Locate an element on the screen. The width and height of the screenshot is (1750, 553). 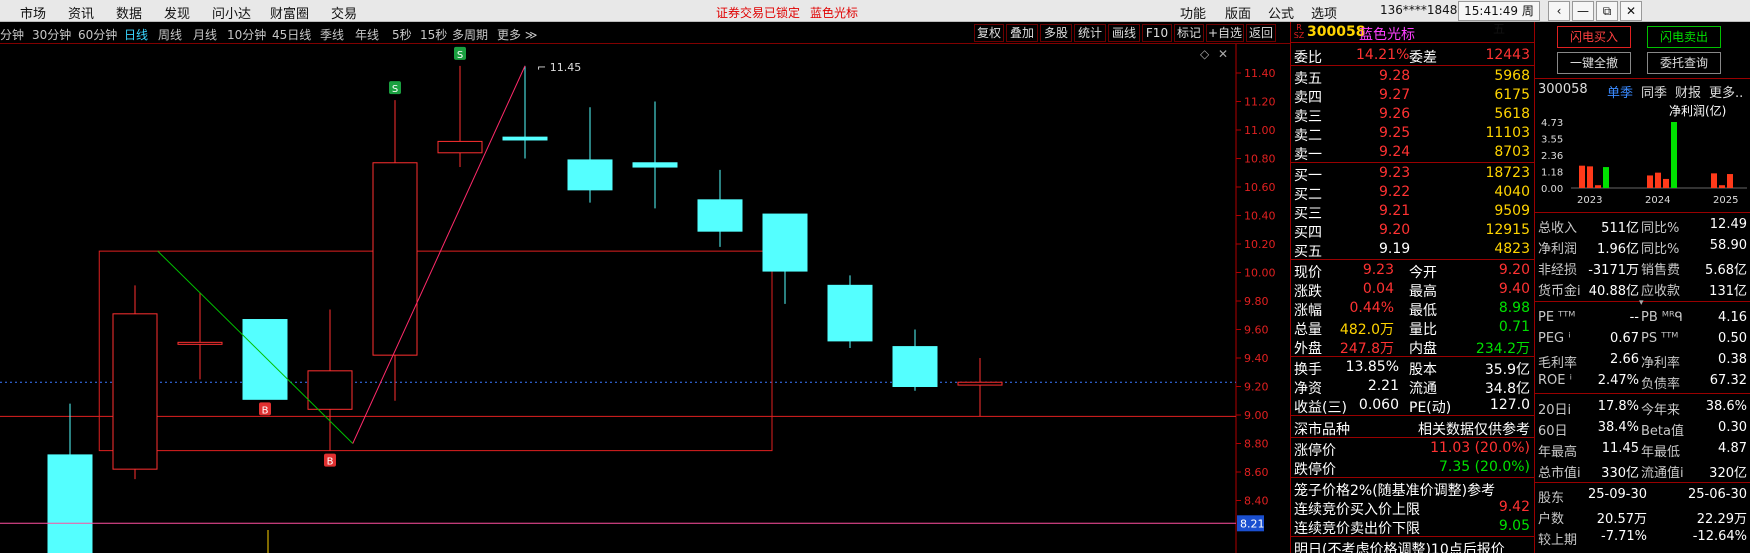
ask-label: 卖二 is located at coordinates (1308, 136).